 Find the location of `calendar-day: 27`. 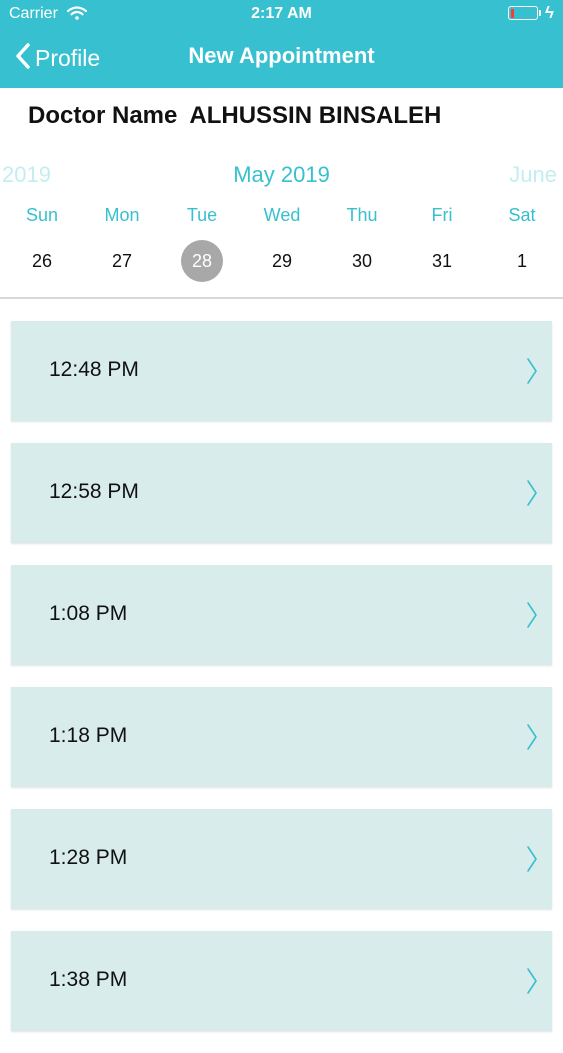

calendar-day: 27 is located at coordinates (122, 261).